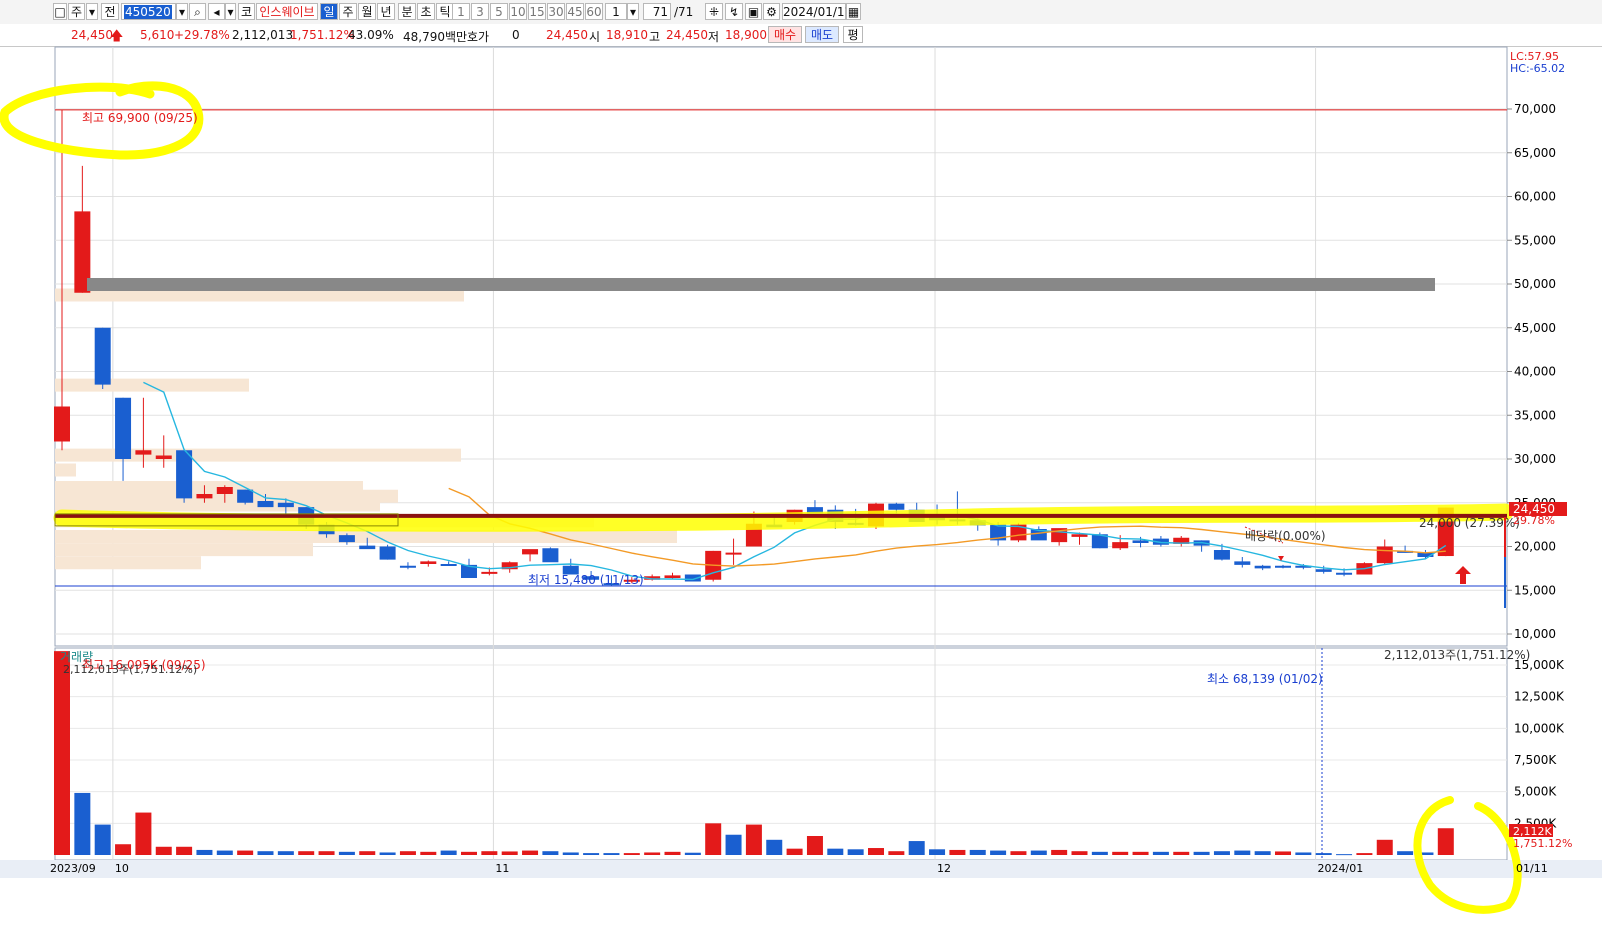 The width and height of the screenshot is (1602, 936). I want to click on period-tab-5: 초, so click(426, 11).